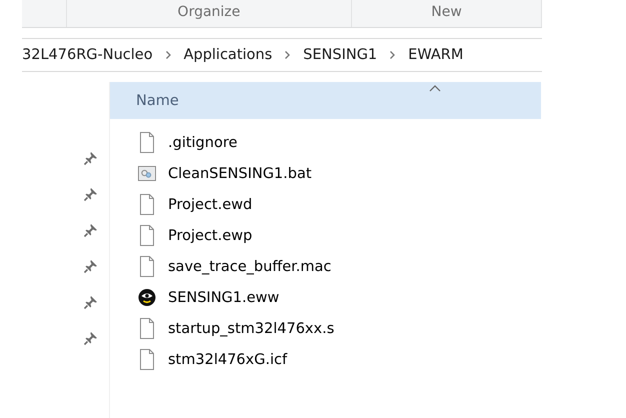  What do you see at coordinates (228, 55) in the screenshot?
I see `breadcrumb: Applications` at bounding box center [228, 55].